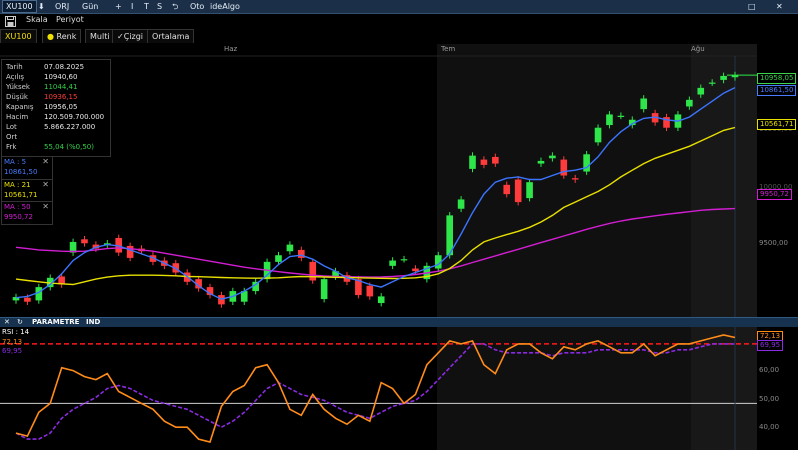  I want to click on info-value: 120.509.700.000, so click(74, 117).